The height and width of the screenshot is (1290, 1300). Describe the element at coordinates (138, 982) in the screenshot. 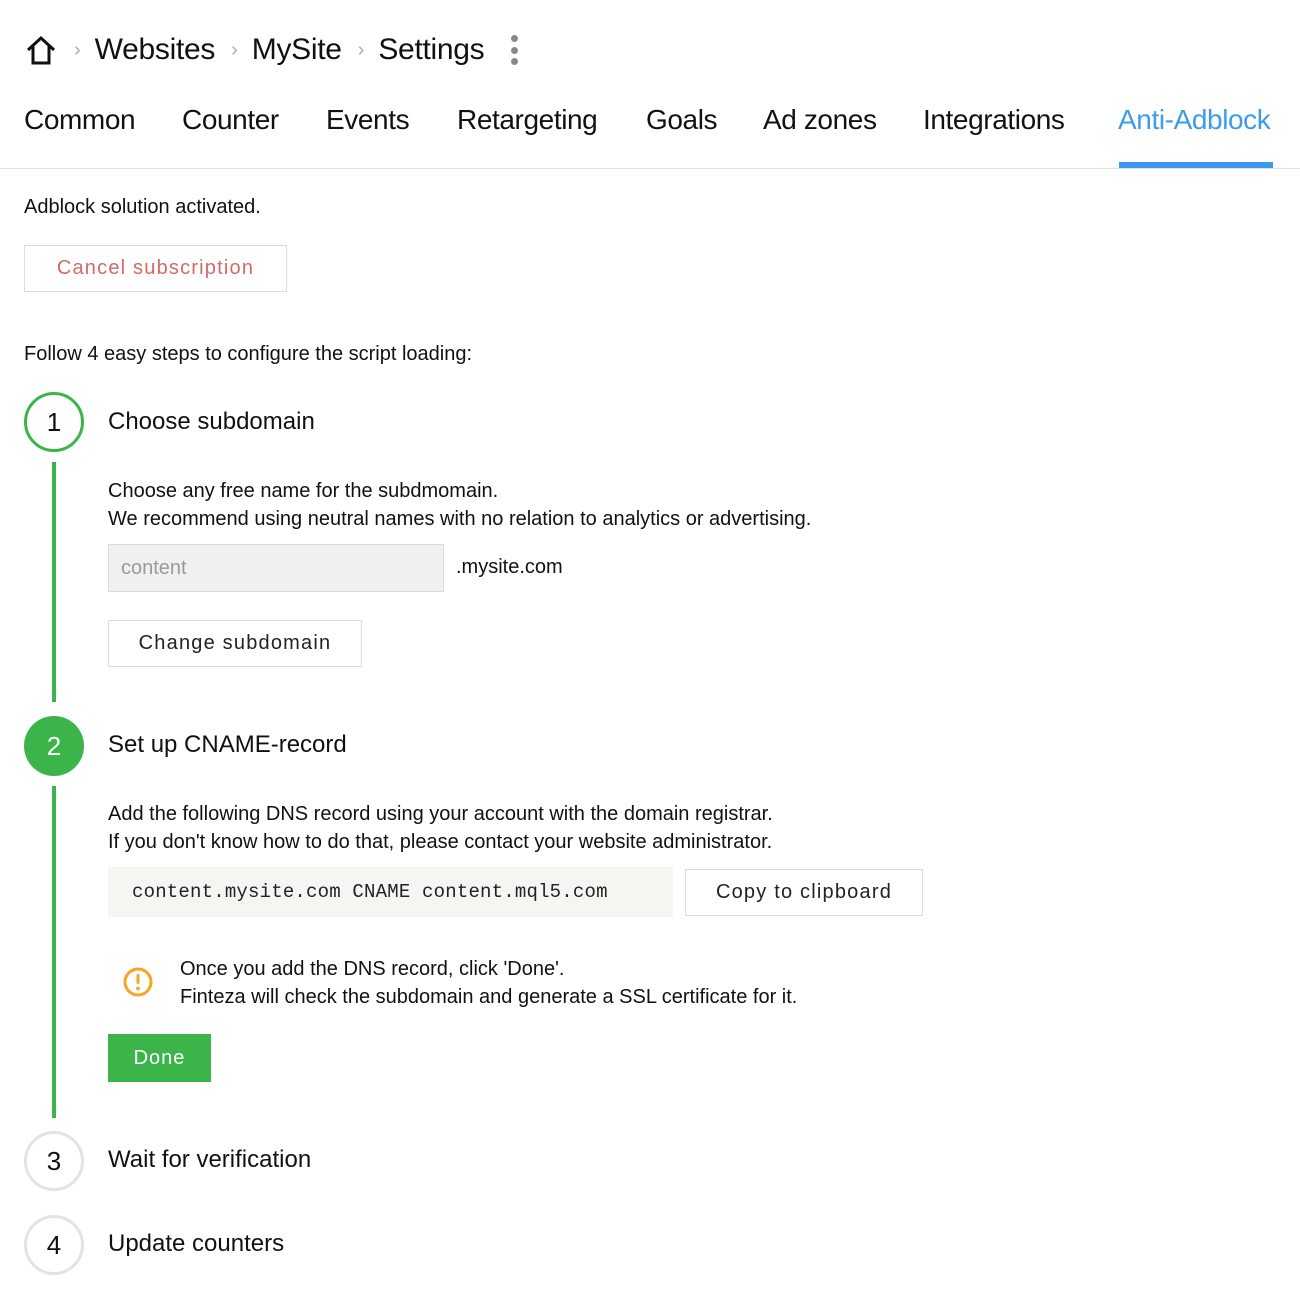

I see `warning-icon` at that location.